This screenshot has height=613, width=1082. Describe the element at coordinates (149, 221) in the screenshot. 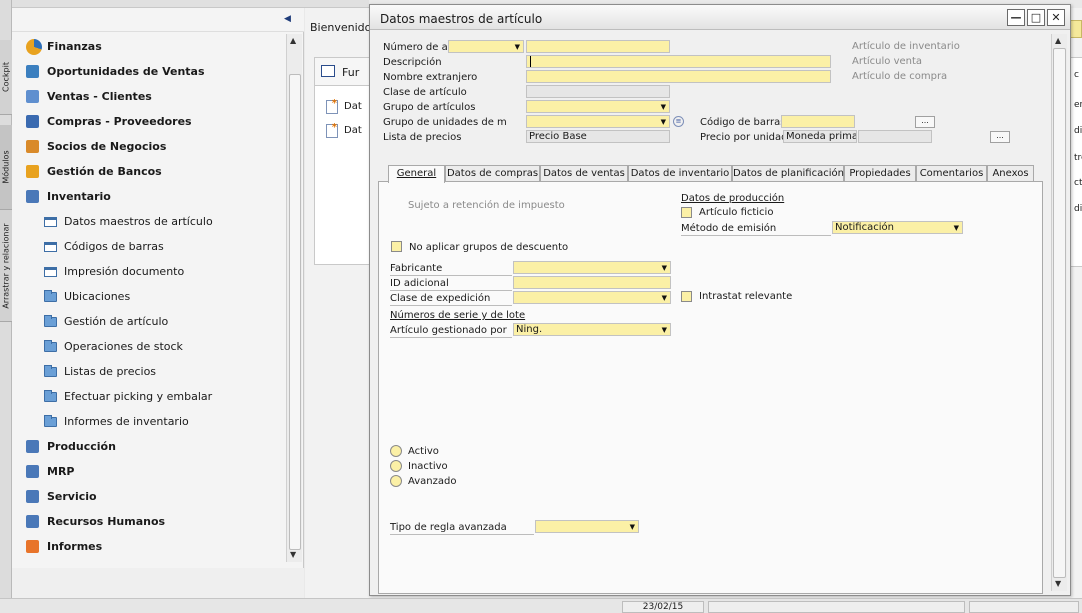

I see `menu-item: Datos maestros de artículo` at that location.